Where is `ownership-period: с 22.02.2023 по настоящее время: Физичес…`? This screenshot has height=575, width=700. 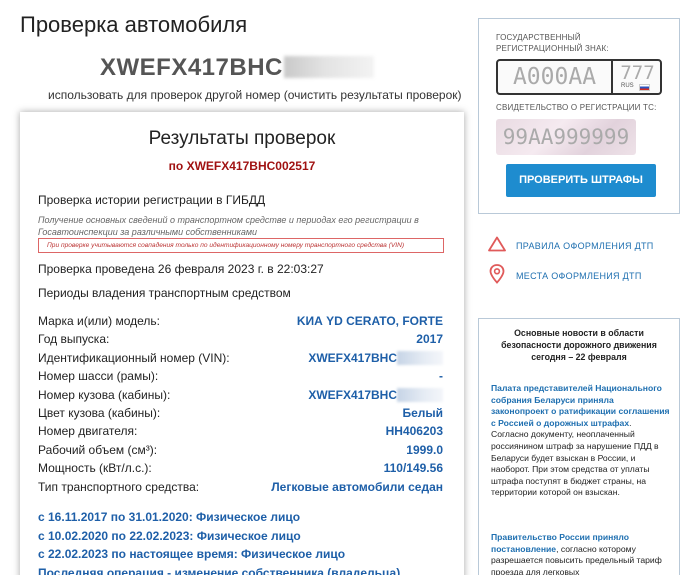 ownership-period: с 22.02.2023 по настоящее время: Физичес… is located at coordinates (192, 554).